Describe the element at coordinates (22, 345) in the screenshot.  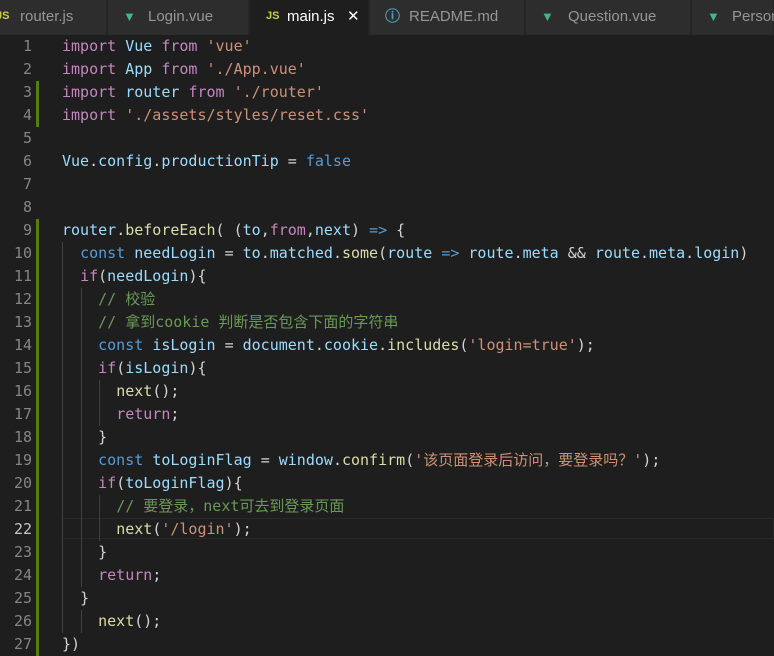
I see `line-number: 14` at that location.